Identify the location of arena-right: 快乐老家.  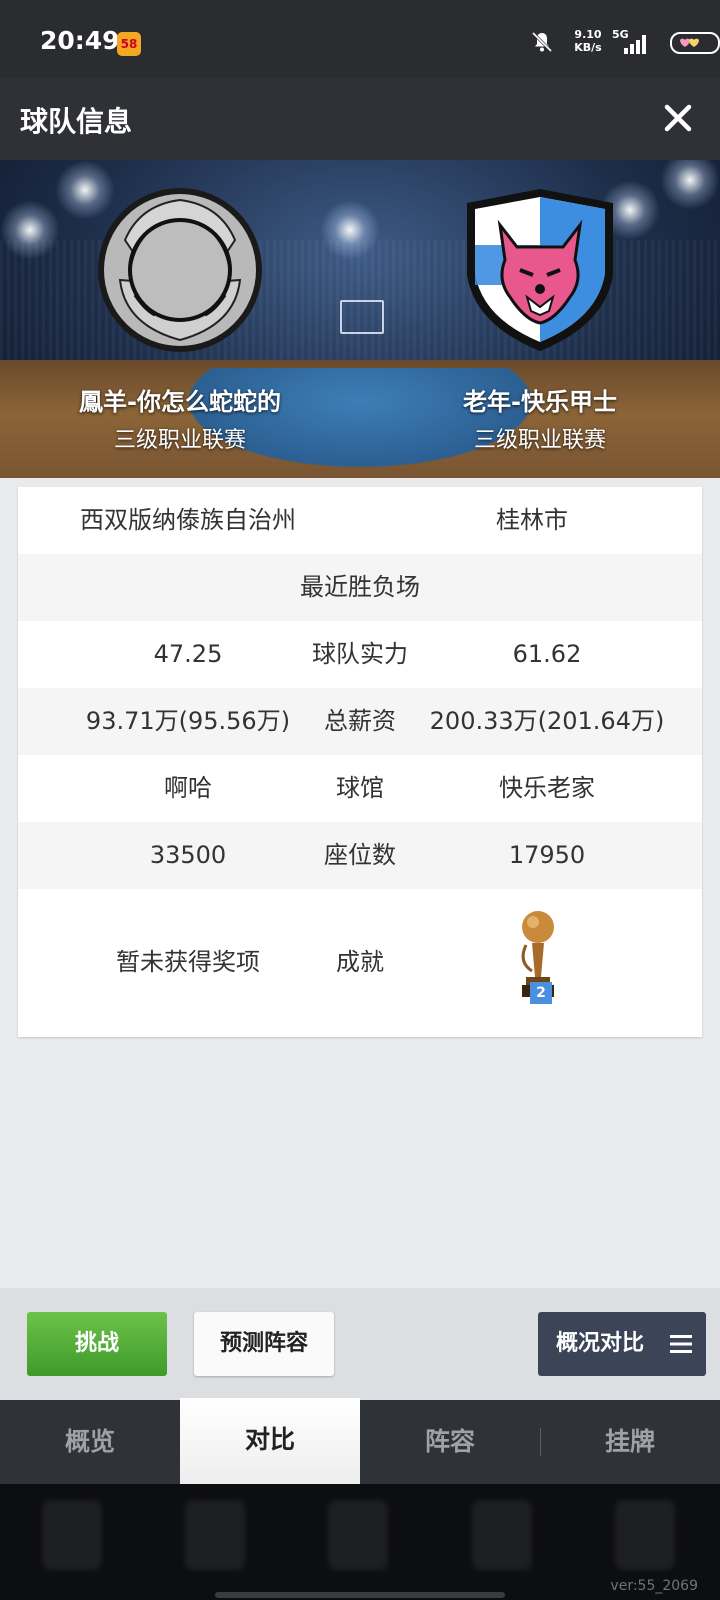
(547, 788).